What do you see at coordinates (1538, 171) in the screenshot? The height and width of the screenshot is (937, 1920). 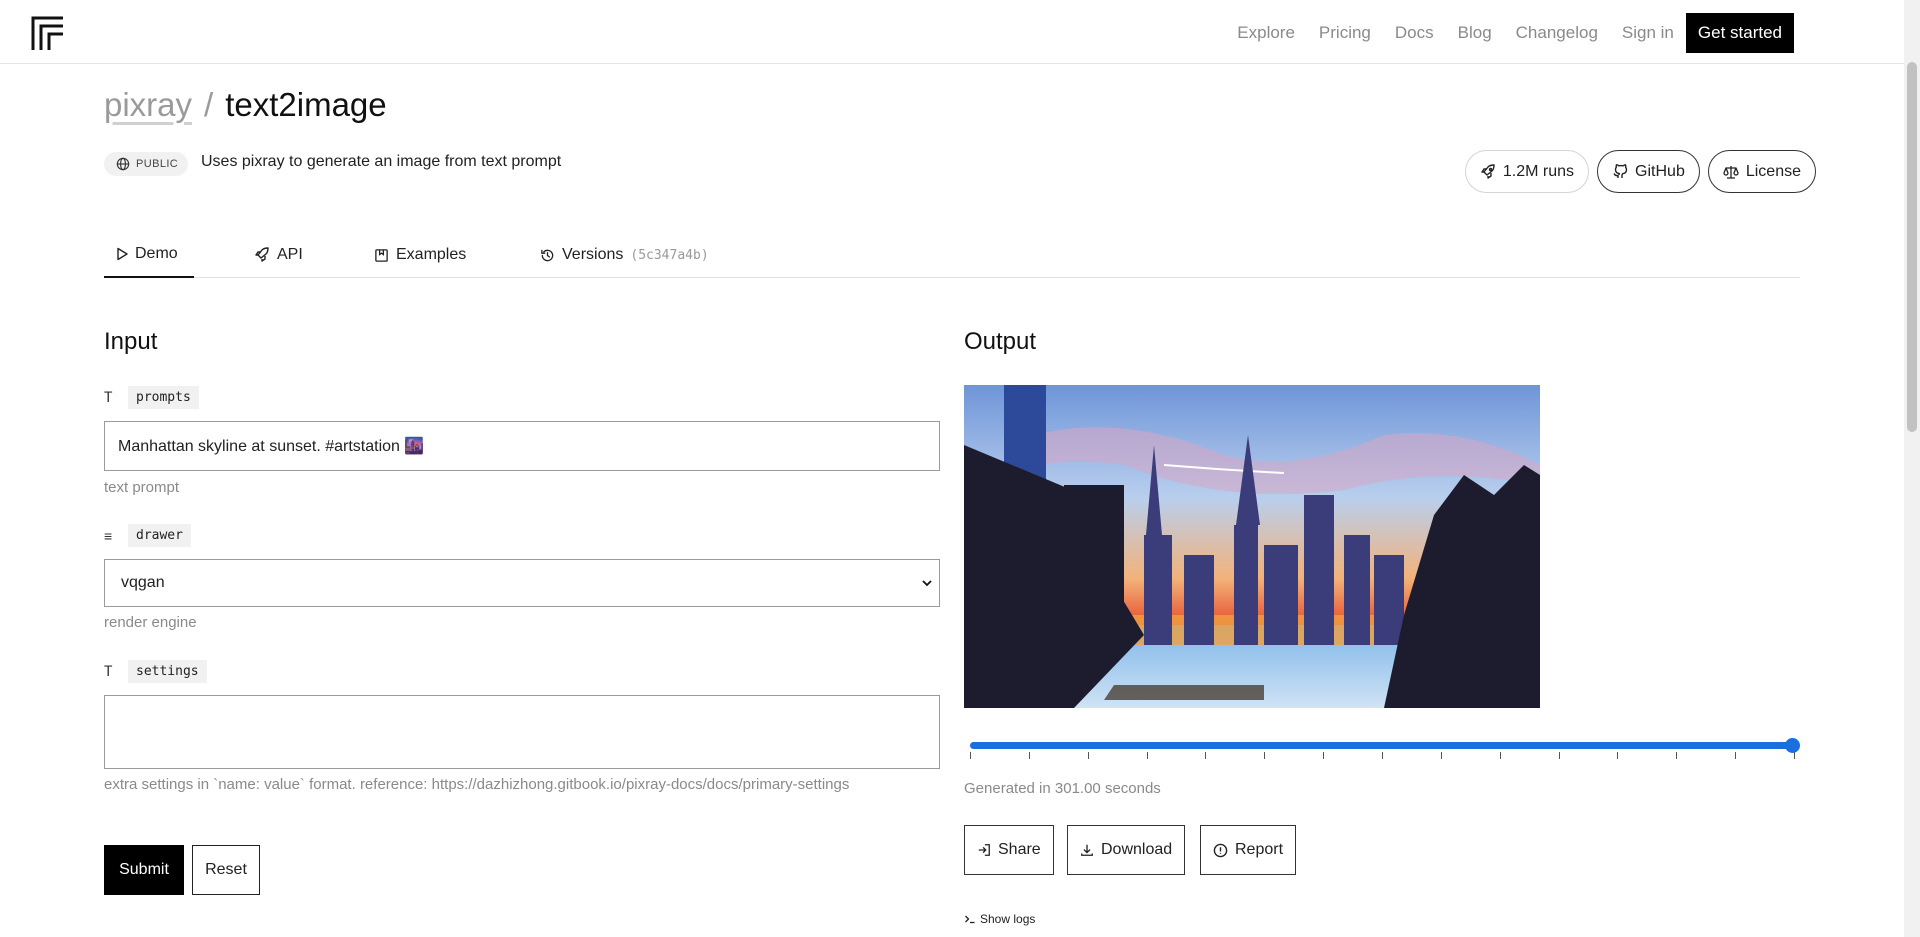 I see `runs-count: 1.2M runs` at bounding box center [1538, 171].